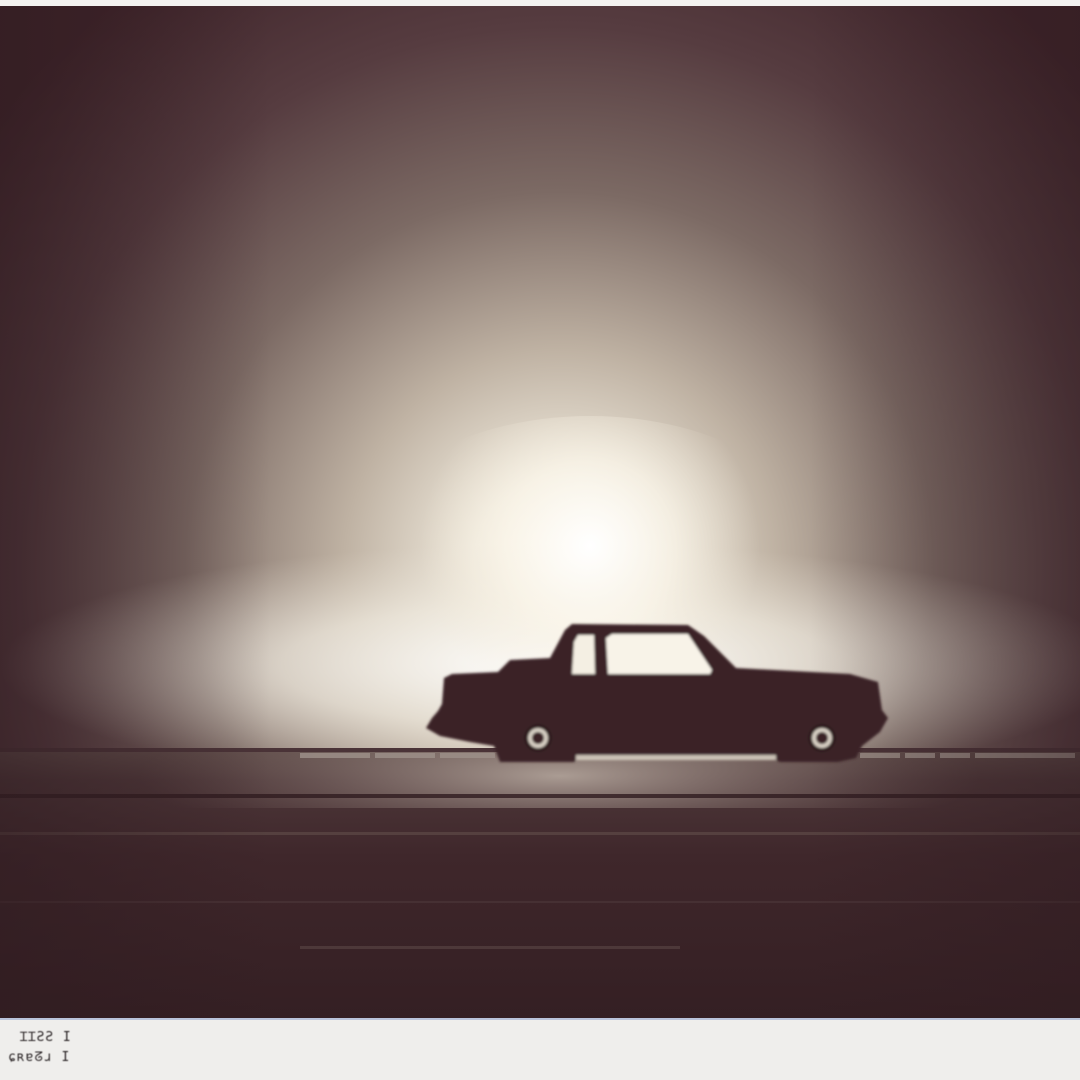  I want to click on handwritten-caption: ꞮꞮƧƧ I ɕʀɐᘔɹ I, so click(88, 1053).